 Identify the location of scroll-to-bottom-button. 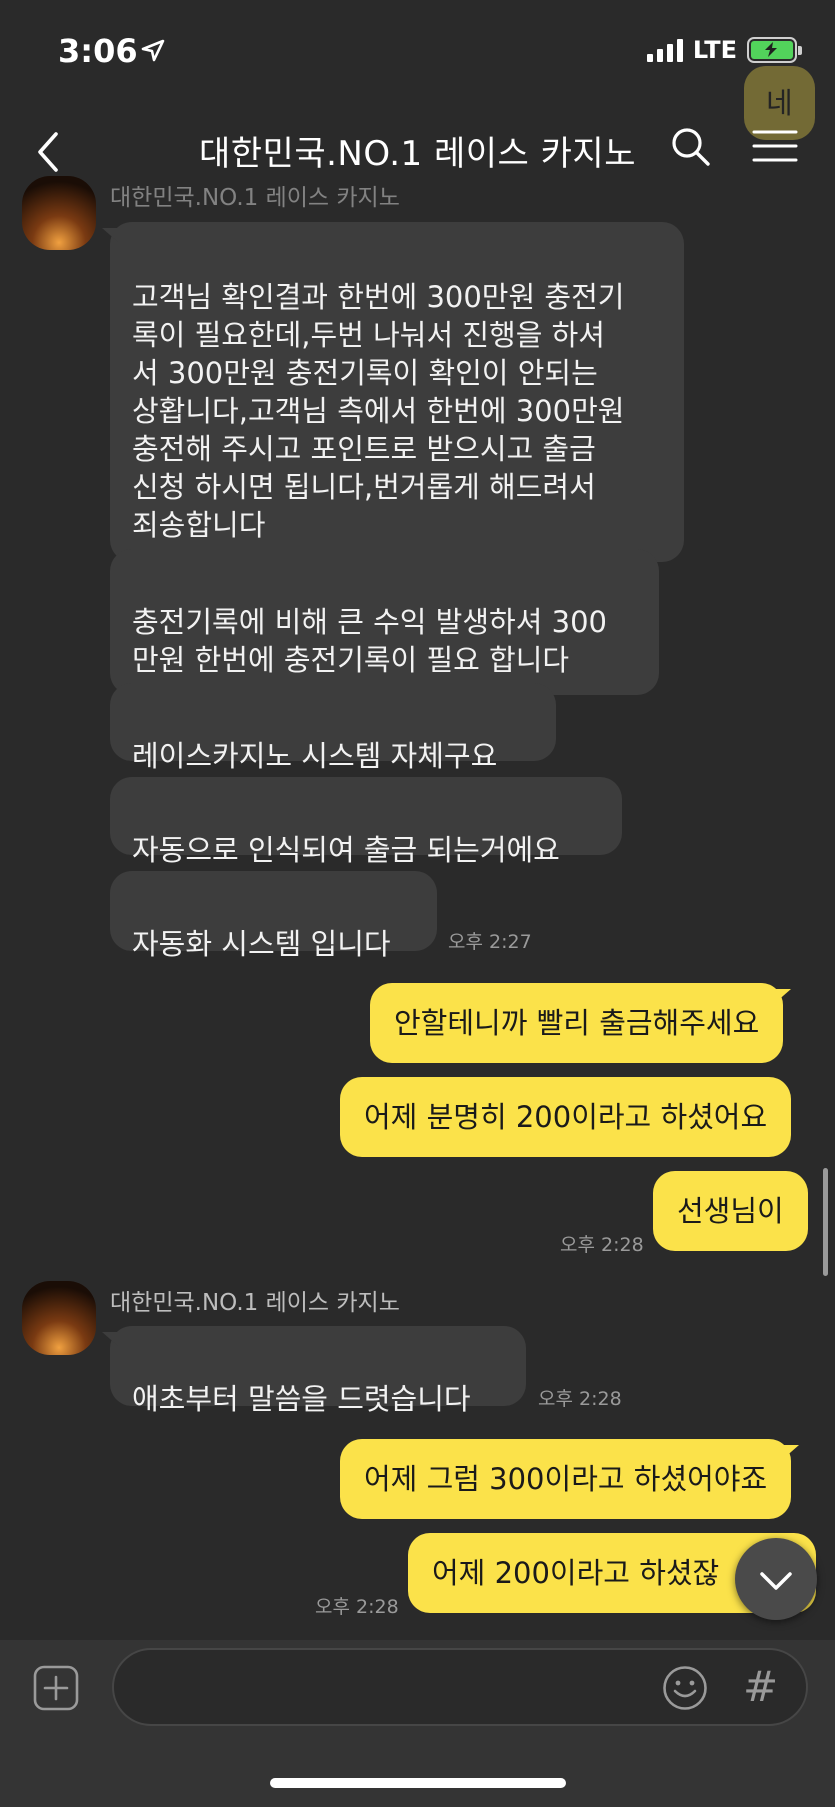
(776, 1579).